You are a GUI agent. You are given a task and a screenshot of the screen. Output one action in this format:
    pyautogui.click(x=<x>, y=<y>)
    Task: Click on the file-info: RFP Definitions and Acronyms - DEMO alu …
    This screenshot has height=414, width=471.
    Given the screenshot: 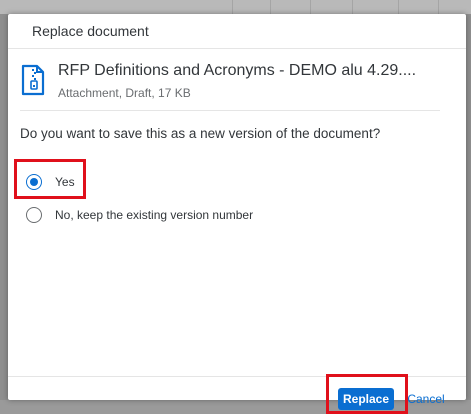 What is the action you would take?
    pyautogui.click(x=230, y=85)
    